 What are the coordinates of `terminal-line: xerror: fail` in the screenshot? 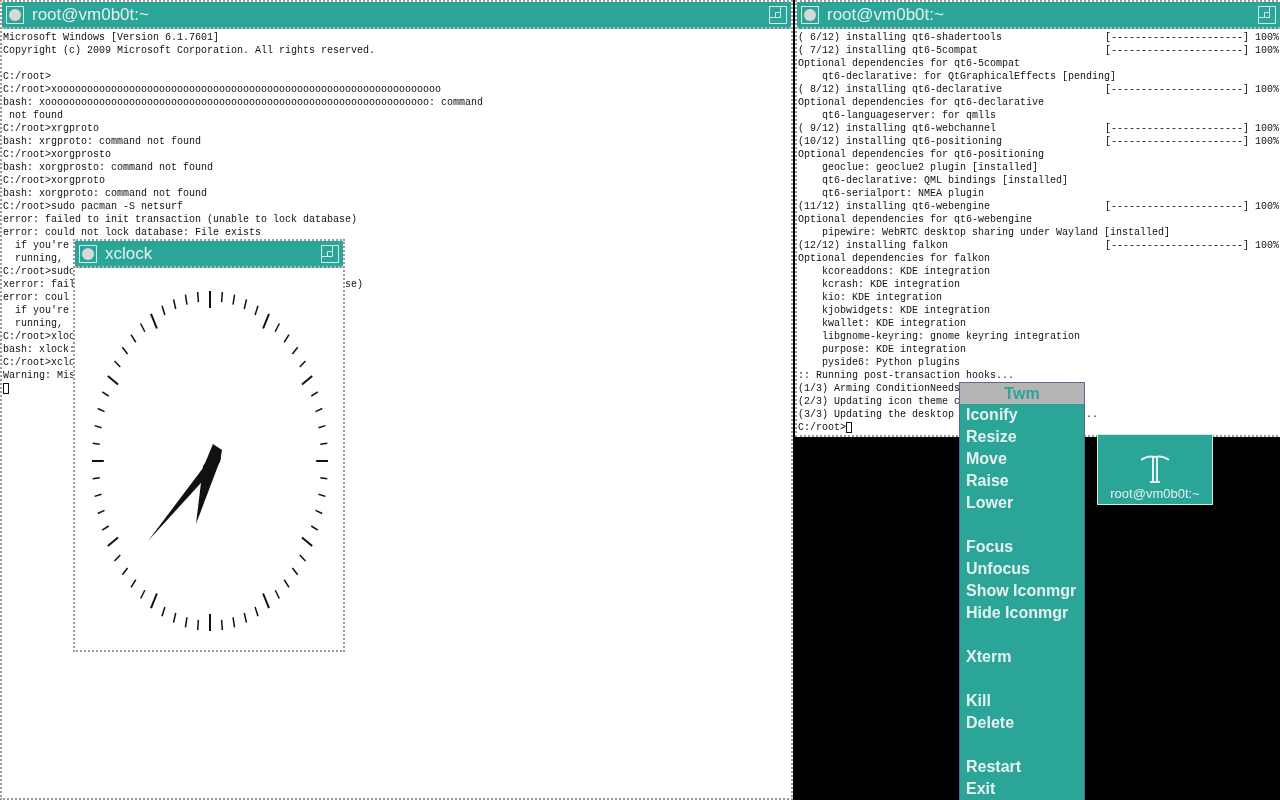 It's located at (39, 284).